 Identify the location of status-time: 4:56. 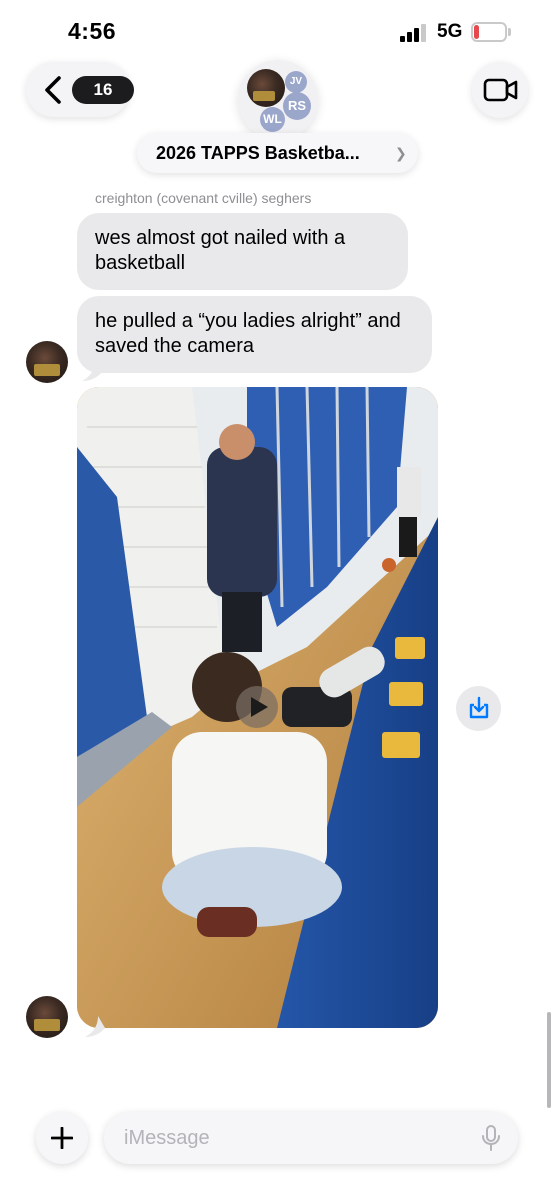
(92, 31).